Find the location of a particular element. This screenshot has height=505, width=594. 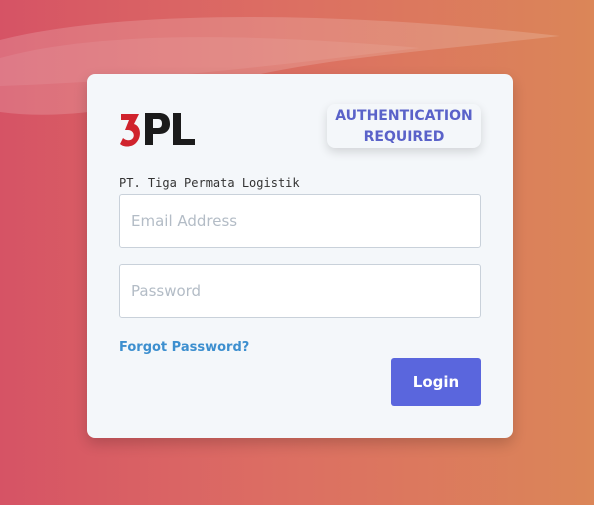

company-name: PT. Tiga Permata Logistik is located at coordinates (209, 183).